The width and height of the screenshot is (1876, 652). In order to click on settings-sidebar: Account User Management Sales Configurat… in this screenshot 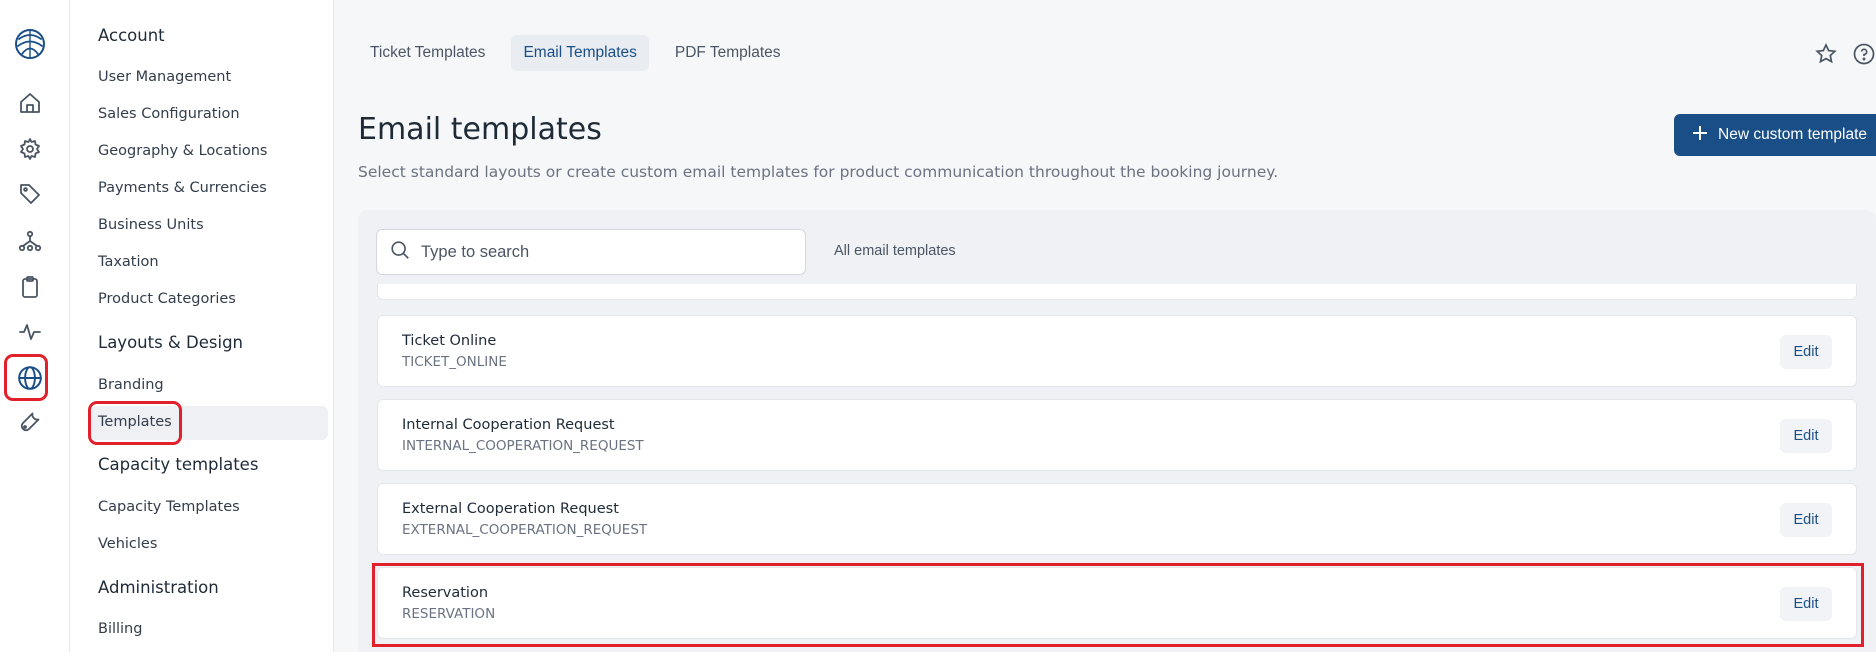, I will do `click(202, 326)`.